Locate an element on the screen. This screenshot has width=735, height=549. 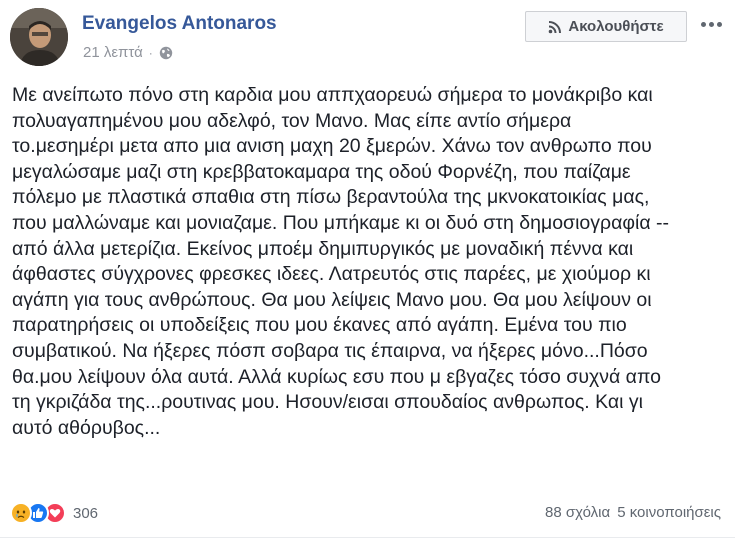
post-meta: 21 λεπτά · is located at coordinates (128, 52).